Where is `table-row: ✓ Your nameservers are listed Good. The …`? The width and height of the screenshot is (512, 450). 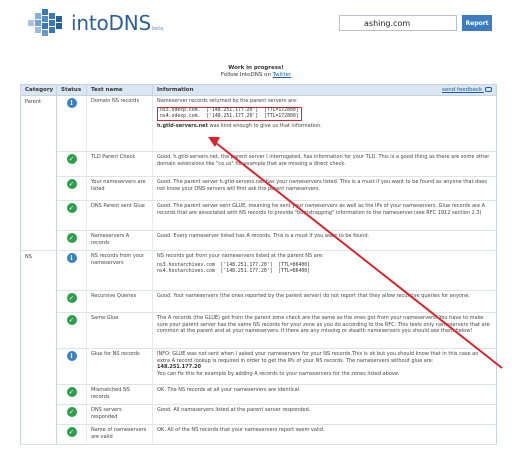
table-row: ✓ Your nameservers are listed Good. The … is located at coordinates (259, 188).